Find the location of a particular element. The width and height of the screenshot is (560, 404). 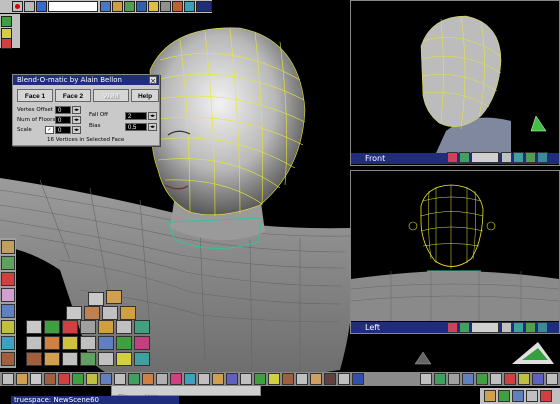

num-floors-field: 0 is located at coordinates (63, 120).